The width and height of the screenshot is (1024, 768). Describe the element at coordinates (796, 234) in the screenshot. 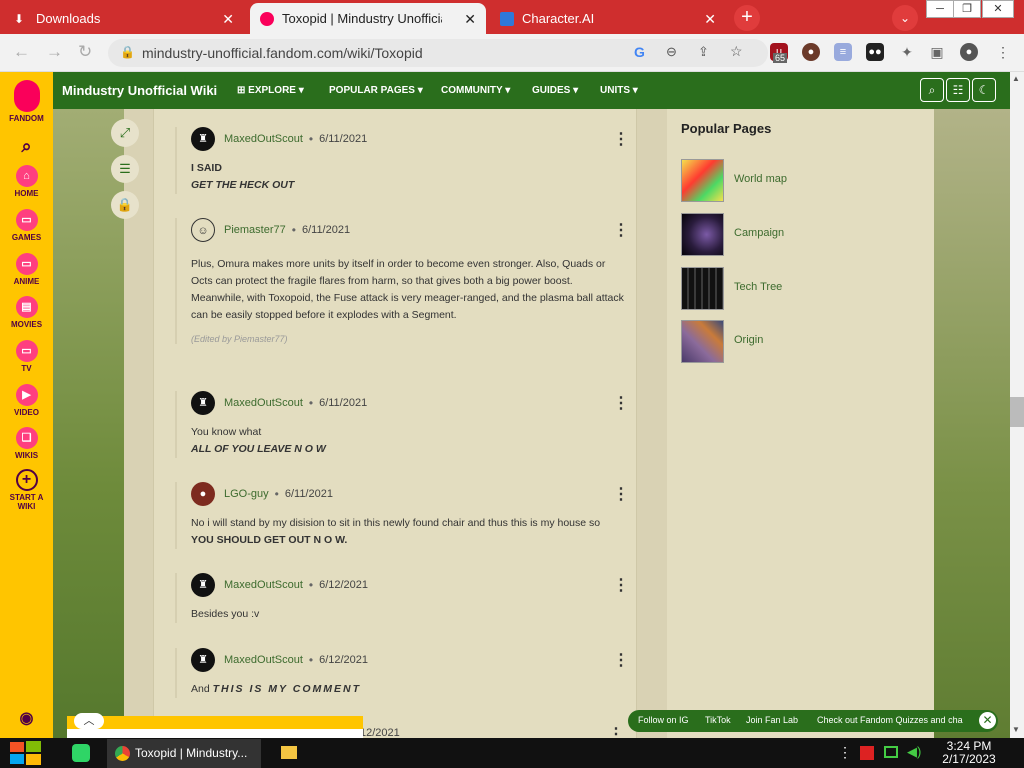

I see `popular-page-item: Campaign` at that location.